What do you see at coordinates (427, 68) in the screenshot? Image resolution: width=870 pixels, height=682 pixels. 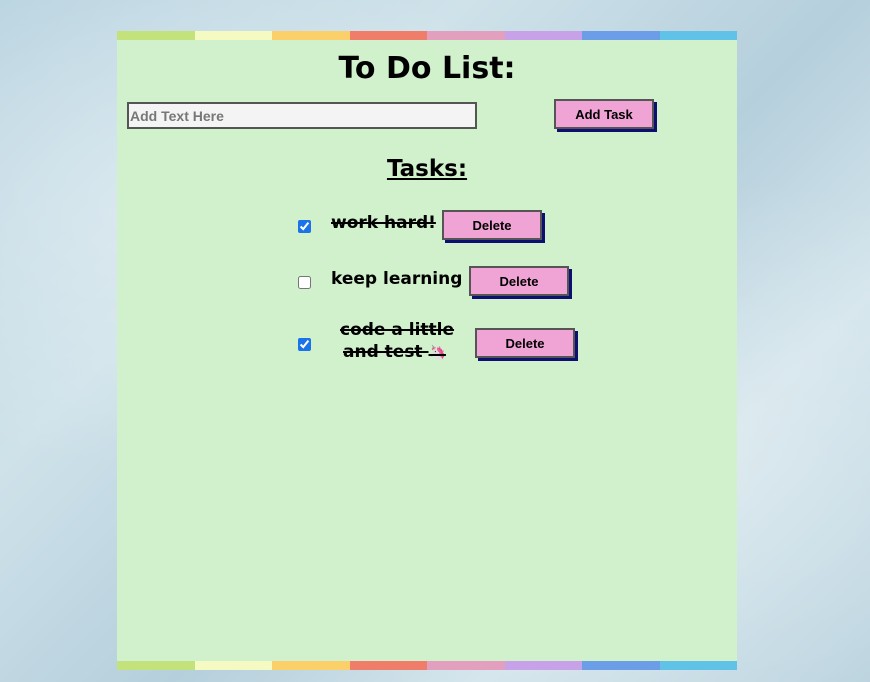 I see `page-title: To Do List:` at bounding box center [427, 68].